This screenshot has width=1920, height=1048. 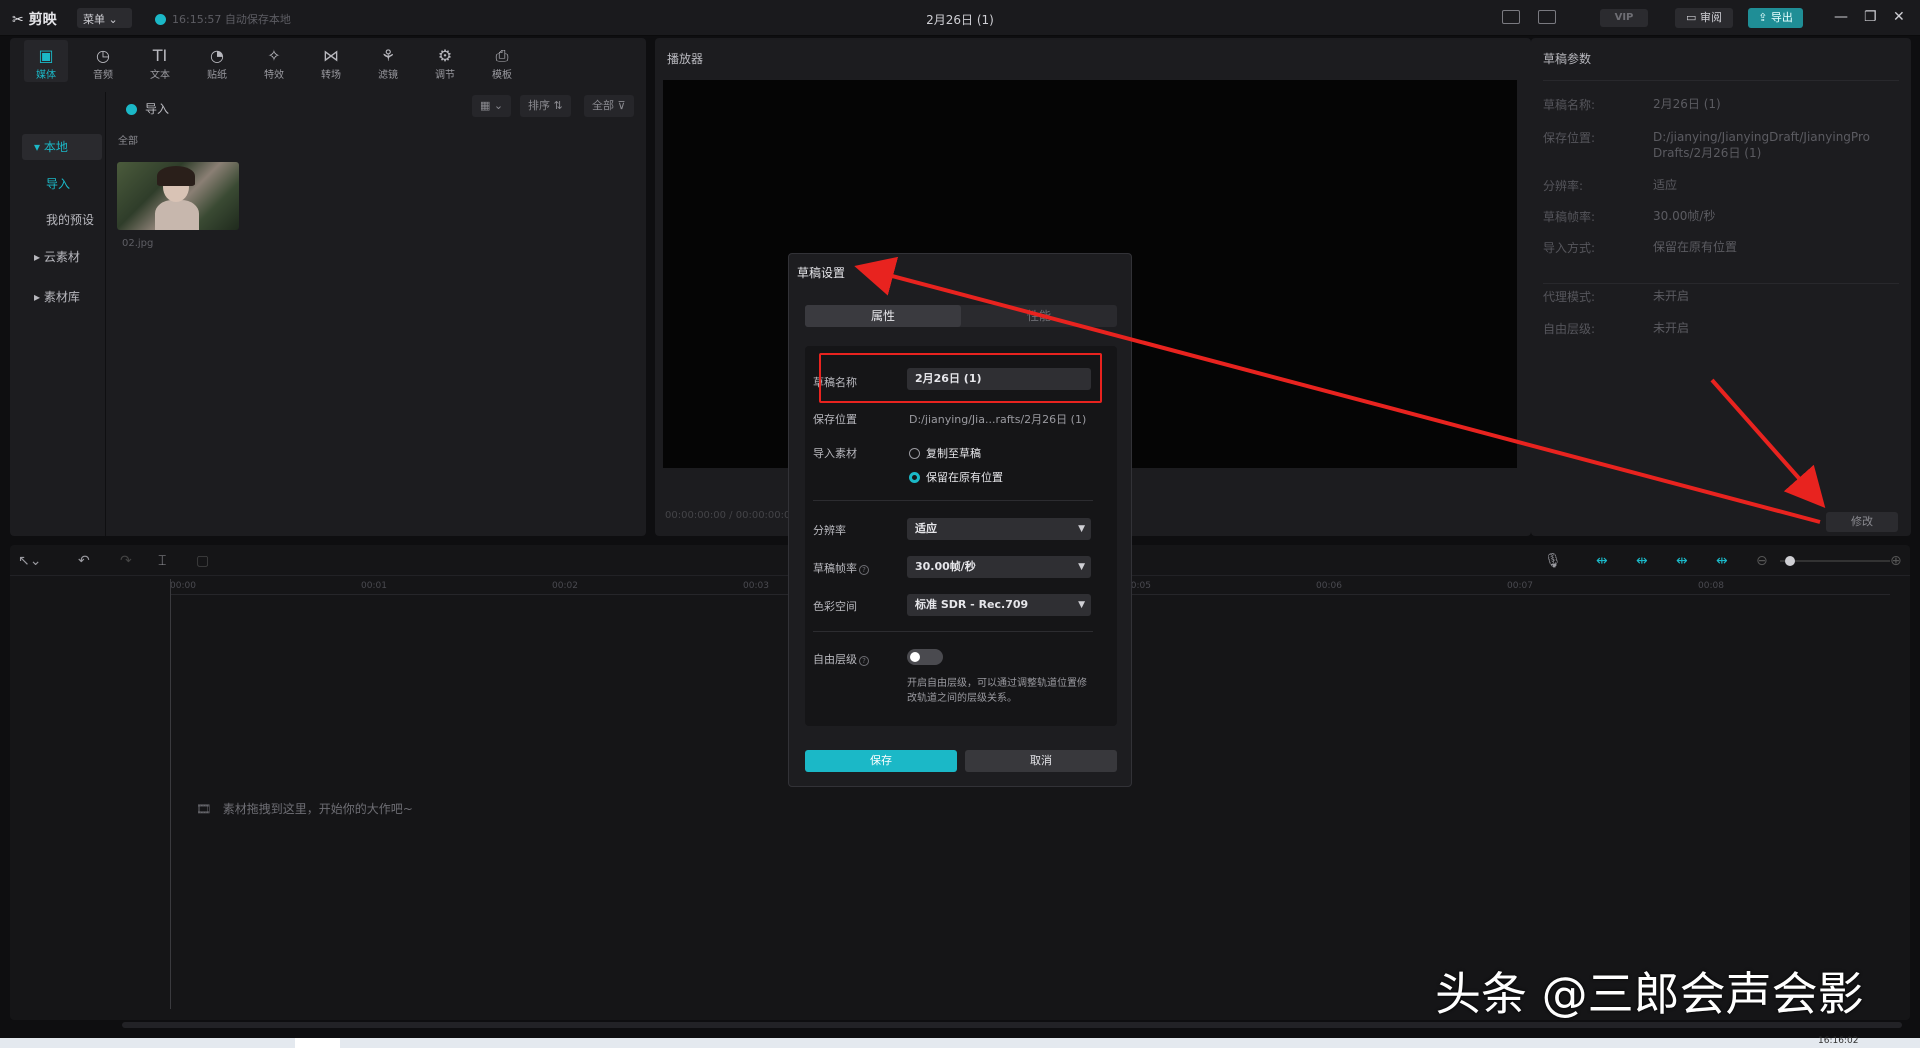 I want to click on tool-template: ⎙ 模板, so click(x=502, y=63).